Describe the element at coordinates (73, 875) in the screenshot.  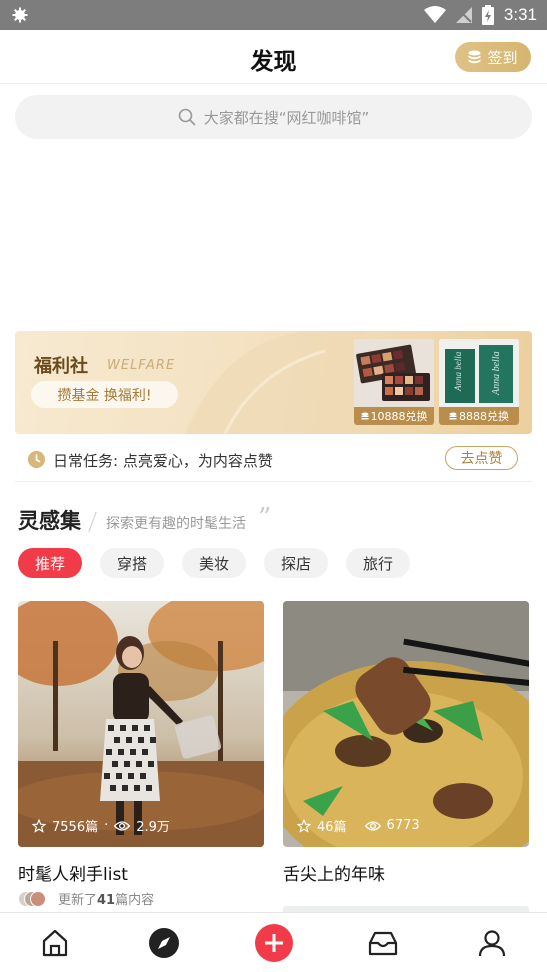
I see `card-title: 时髦人剁手list` at that location.